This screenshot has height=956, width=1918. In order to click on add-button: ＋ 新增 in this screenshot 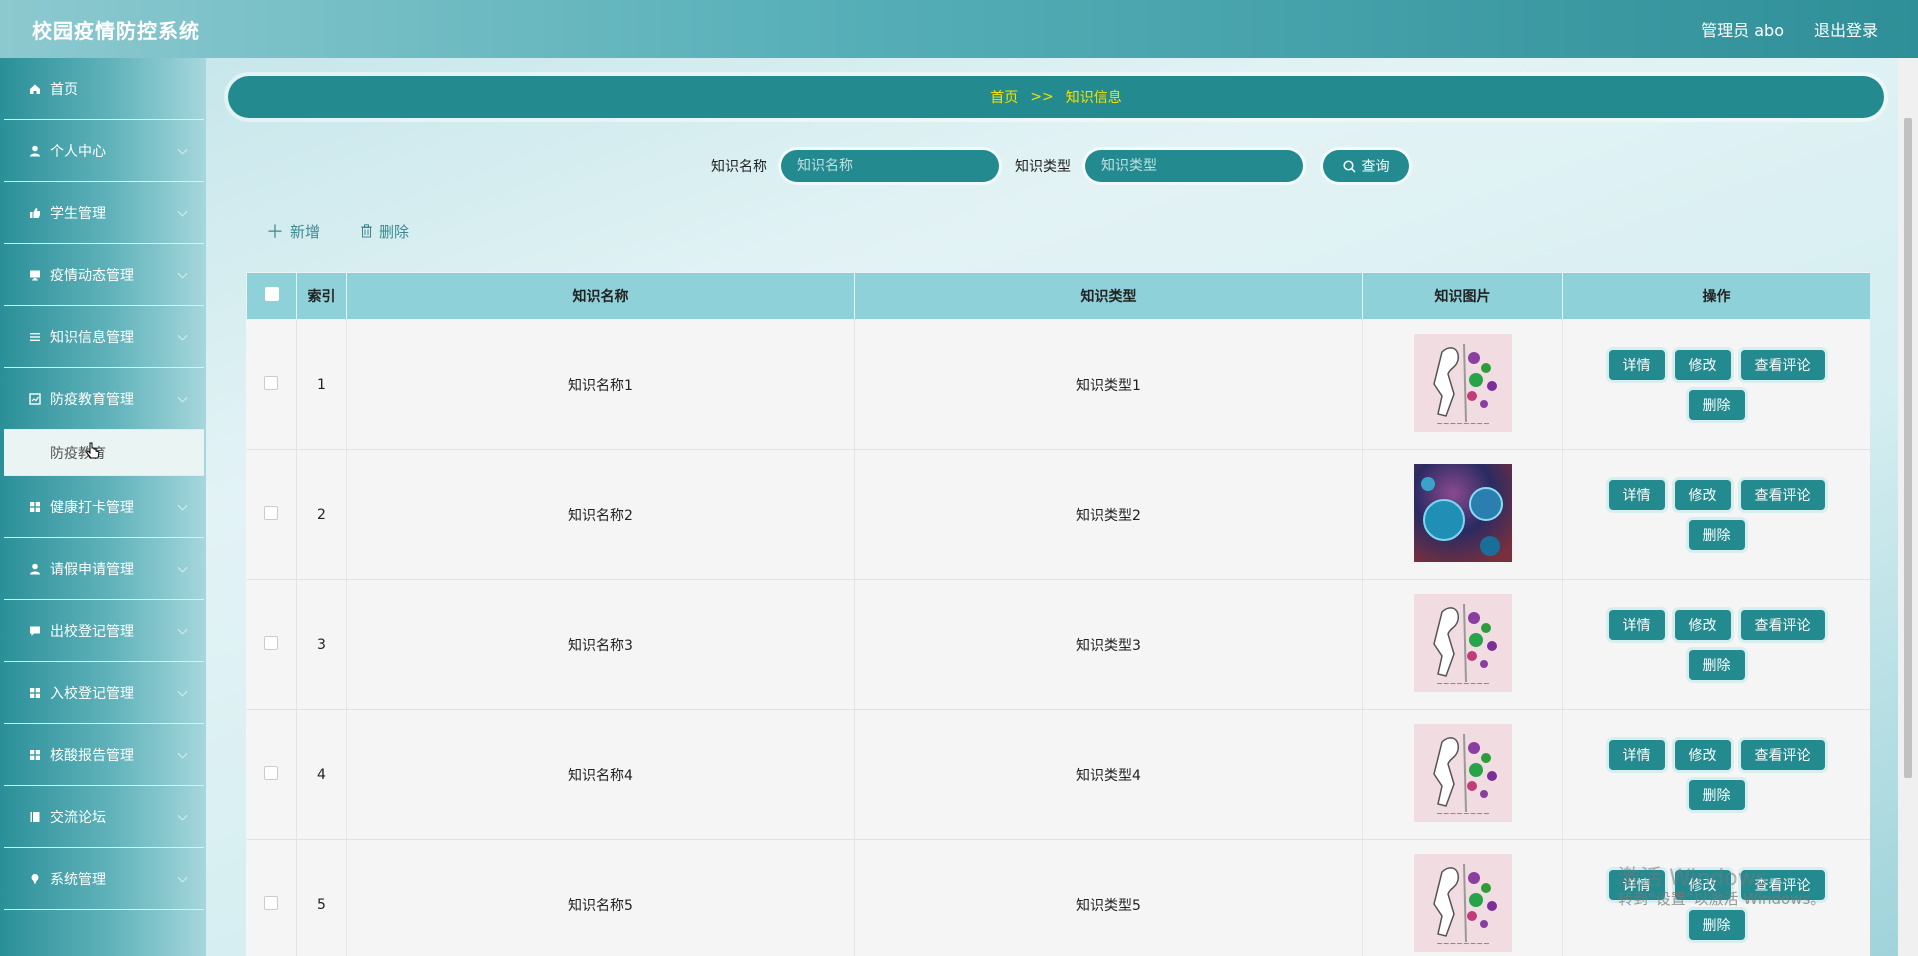, I will do `click(293, 231)`.